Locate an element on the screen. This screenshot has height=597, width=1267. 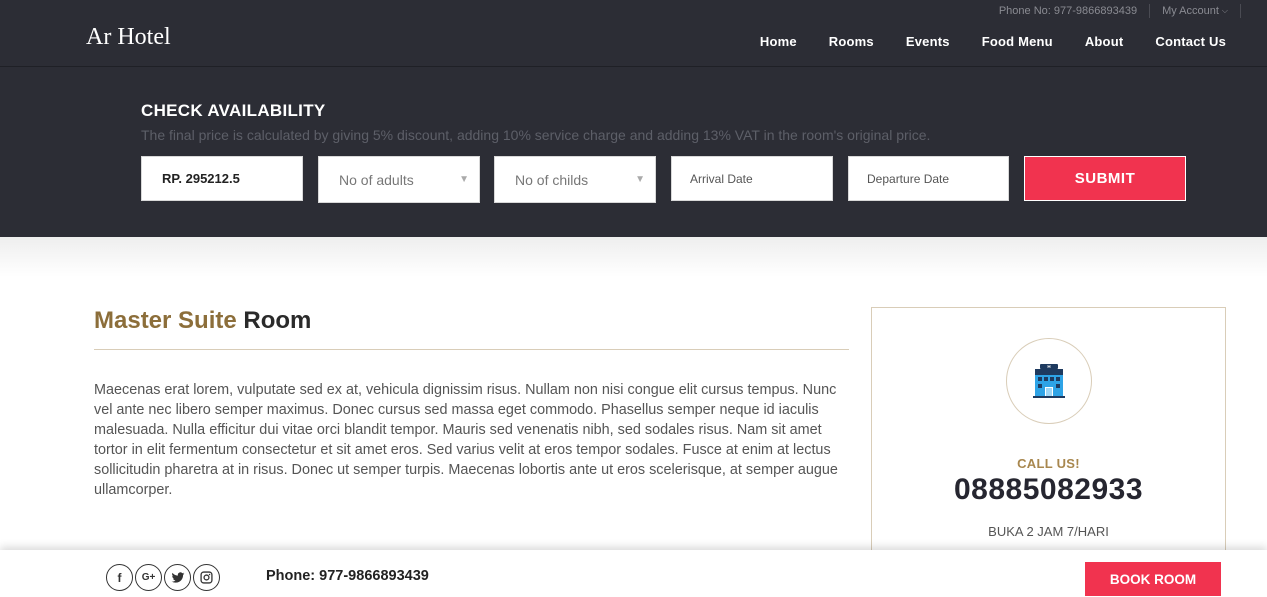
departure-date-input: Departure Date is located at coordinates (928, 178).